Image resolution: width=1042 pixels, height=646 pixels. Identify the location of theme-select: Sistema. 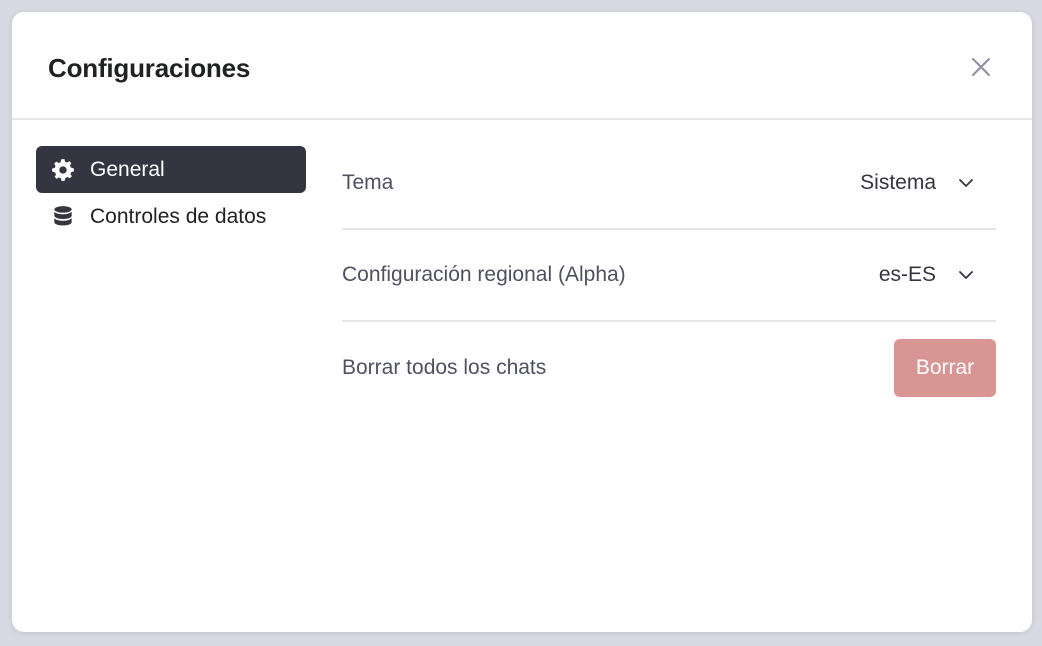
(928, 183).